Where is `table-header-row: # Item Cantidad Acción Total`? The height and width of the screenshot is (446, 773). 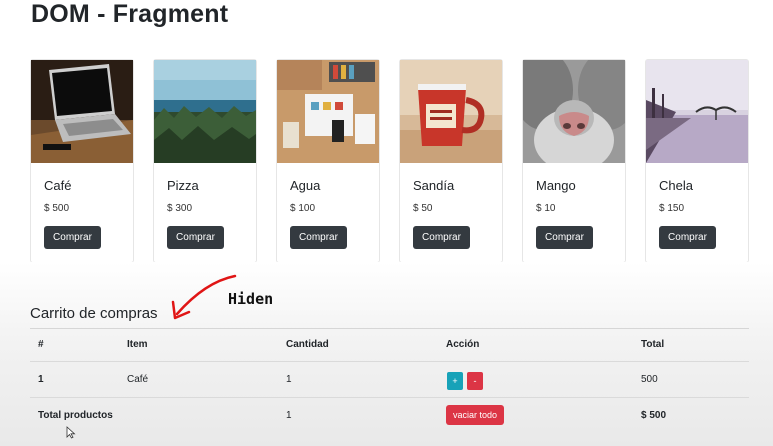
table-header-row: # Item Cantidad Acción Total is located at coordinates (389, 344).